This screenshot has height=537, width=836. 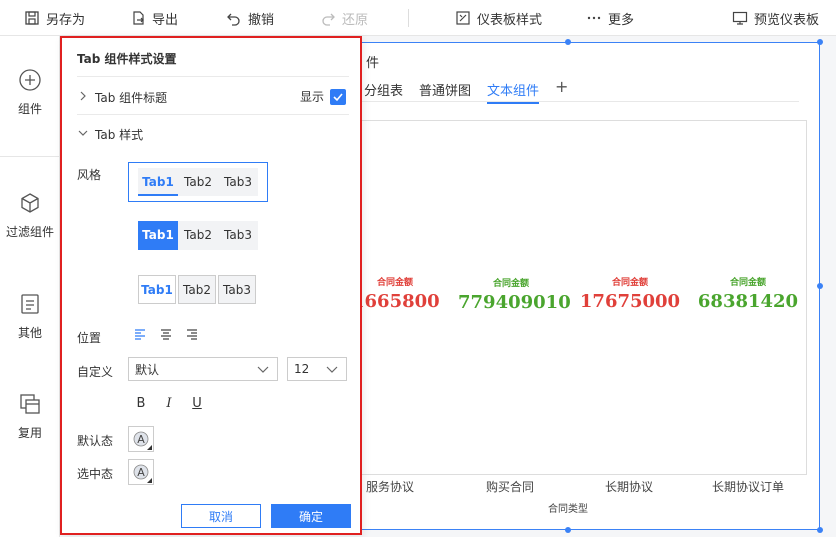 What do you see at coordinates (30, 304) in the screenshot?
I see `document-icon` at bounding box center [30, 304].